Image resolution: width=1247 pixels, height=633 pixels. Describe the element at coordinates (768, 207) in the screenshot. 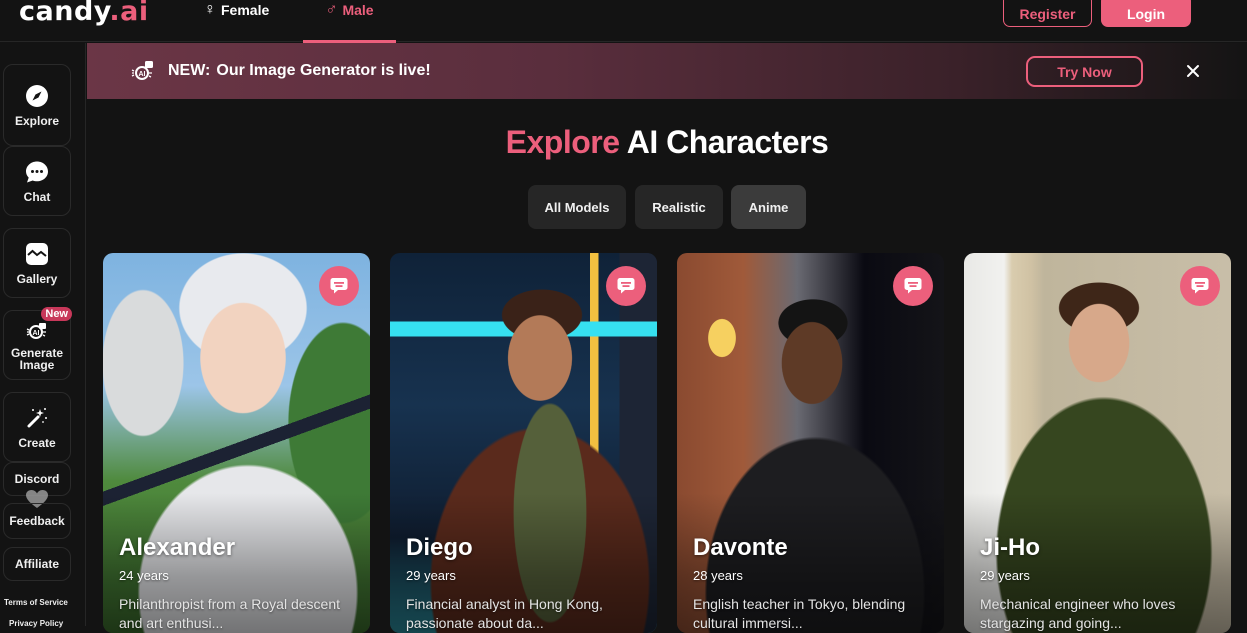

I see `filter-anime: Anime` at that location.